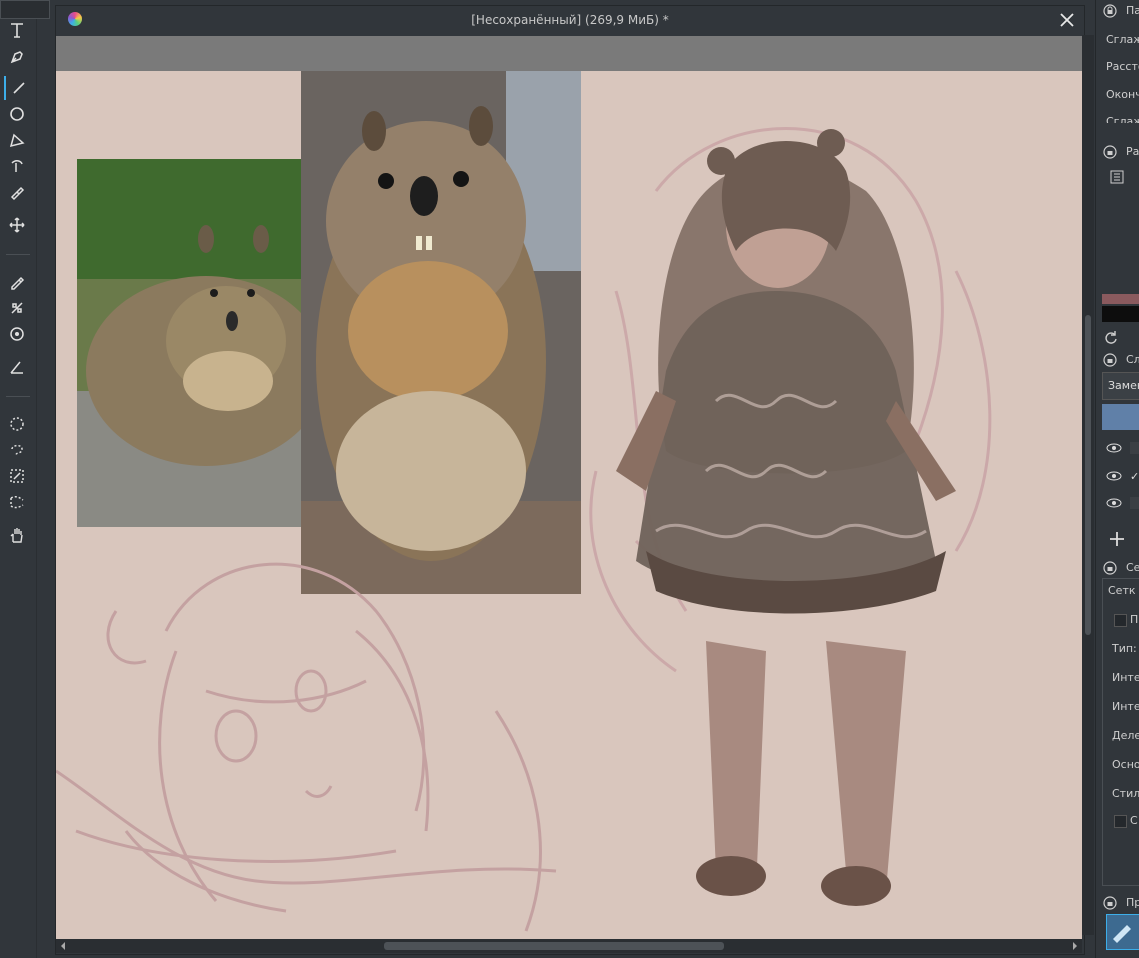  Describe the element at coordinates (1134, 820) in the screenshot. I see `grid-row-label: С` at that location.